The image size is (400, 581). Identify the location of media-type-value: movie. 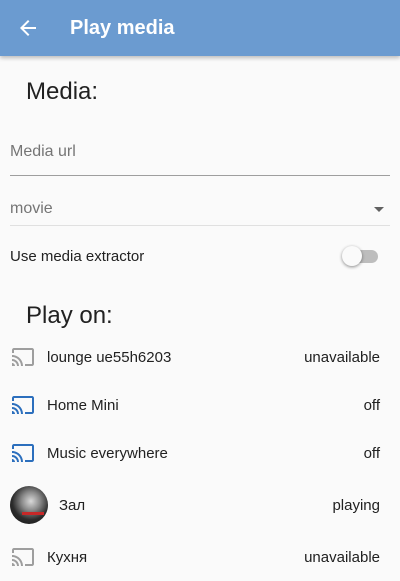
(31, 208).